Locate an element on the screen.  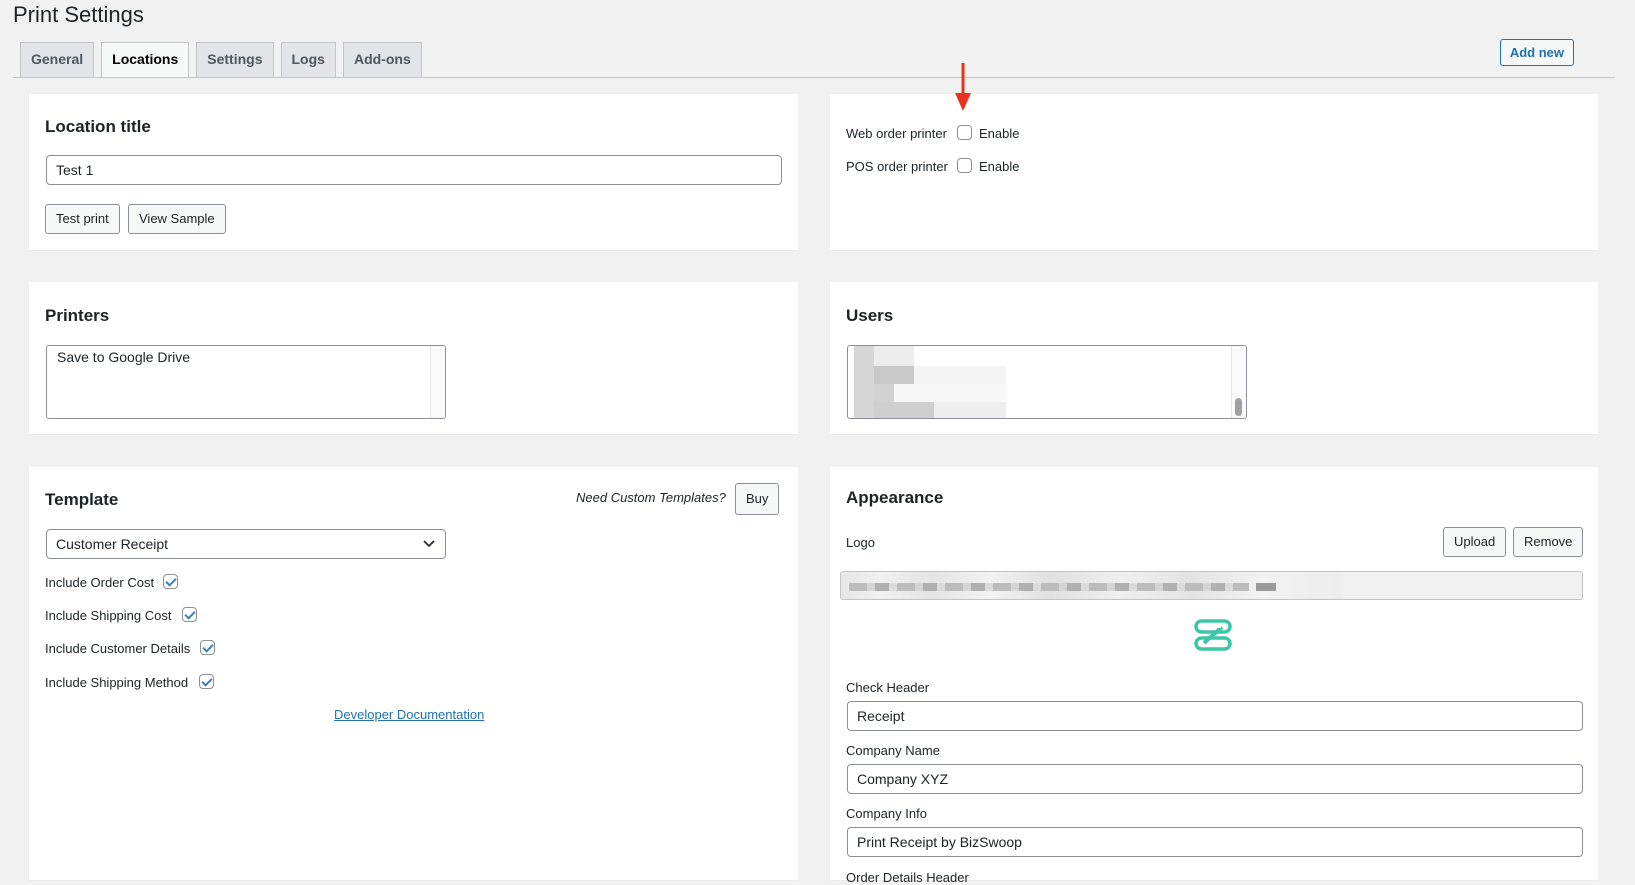
include-shipping-method-label: Include Shipping Method is located at coordinates (117, 682).